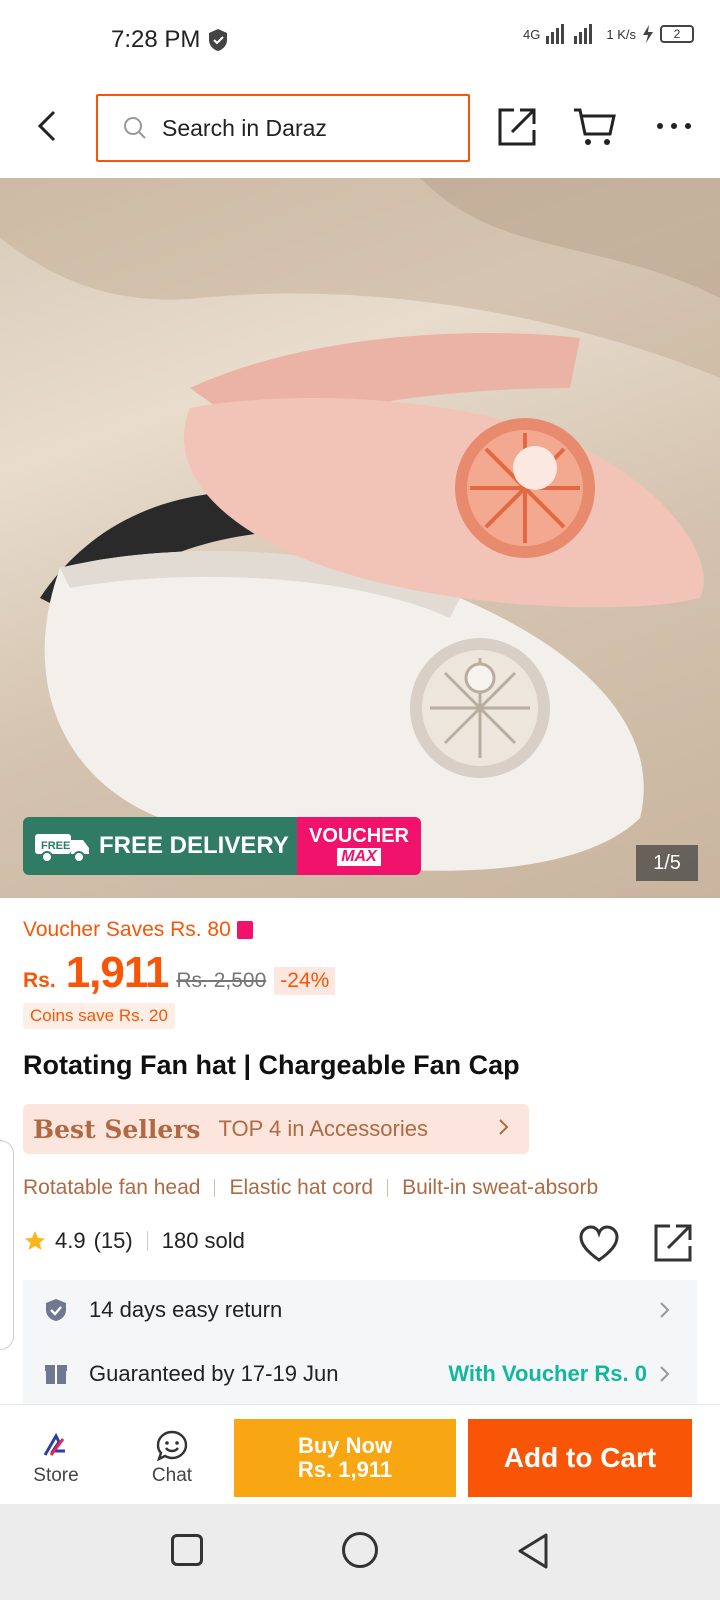 This screenshot has width=720, height=1600. Describe the element at coordinates (194, 845) in the screenshot. I see `free-delivery-label: FREE DELIVERY` at that location.